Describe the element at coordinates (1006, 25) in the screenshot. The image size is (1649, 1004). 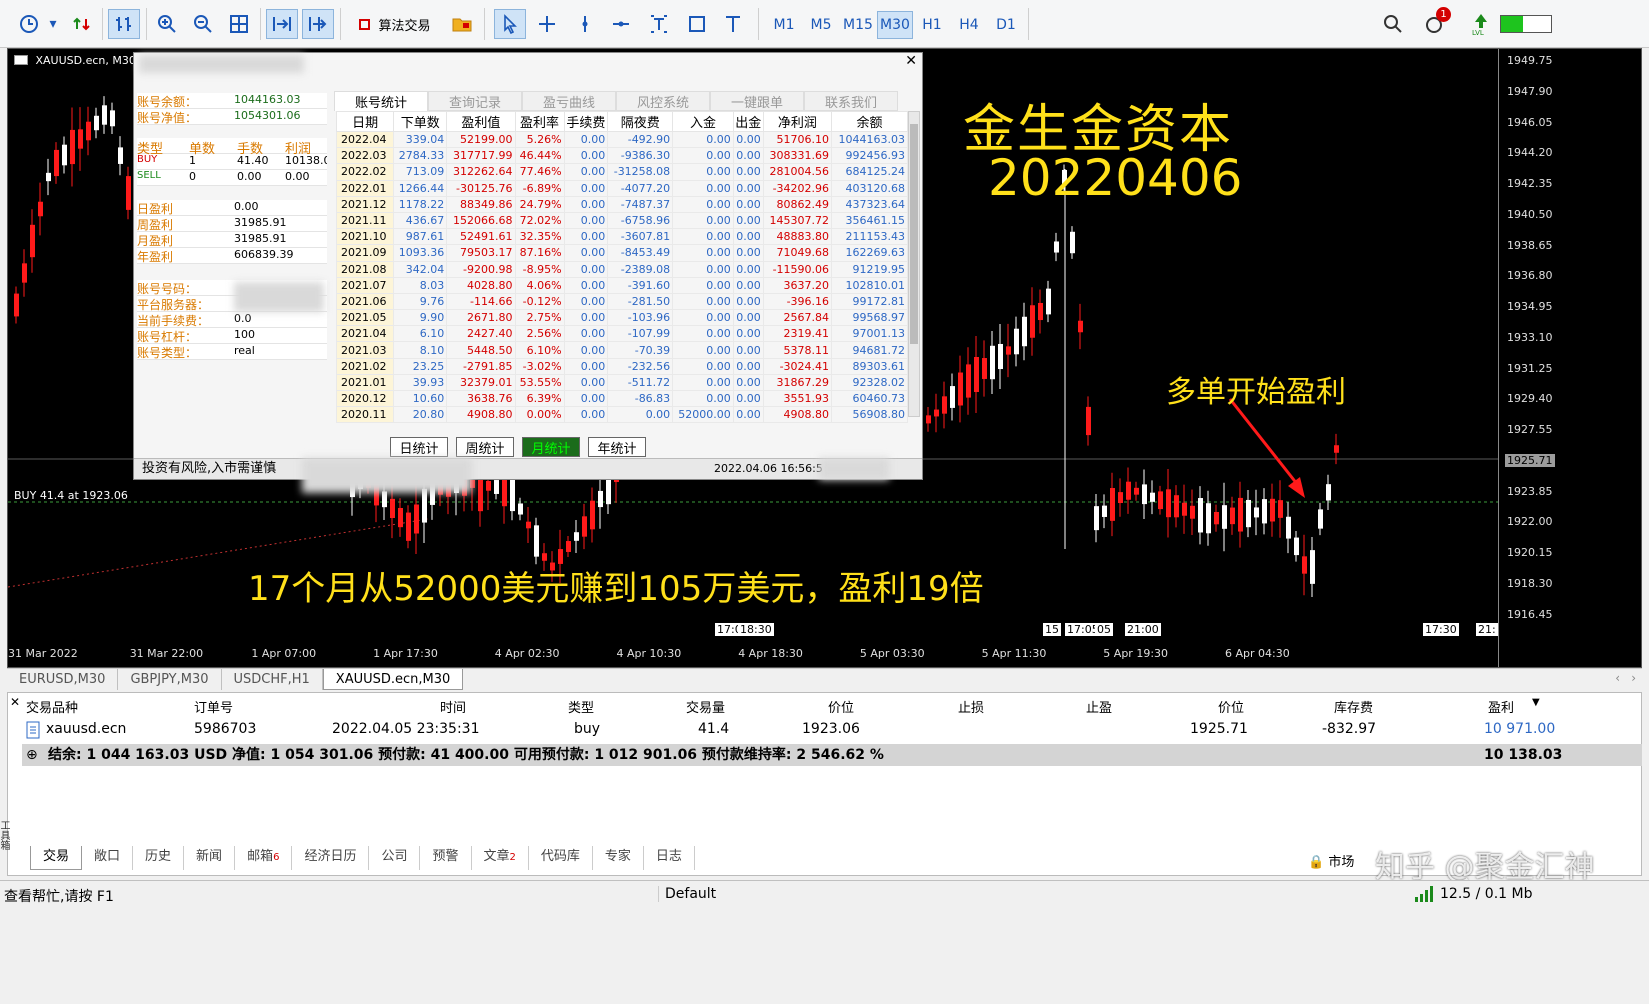
I see `timeframe-d1-button: D1` at that location.